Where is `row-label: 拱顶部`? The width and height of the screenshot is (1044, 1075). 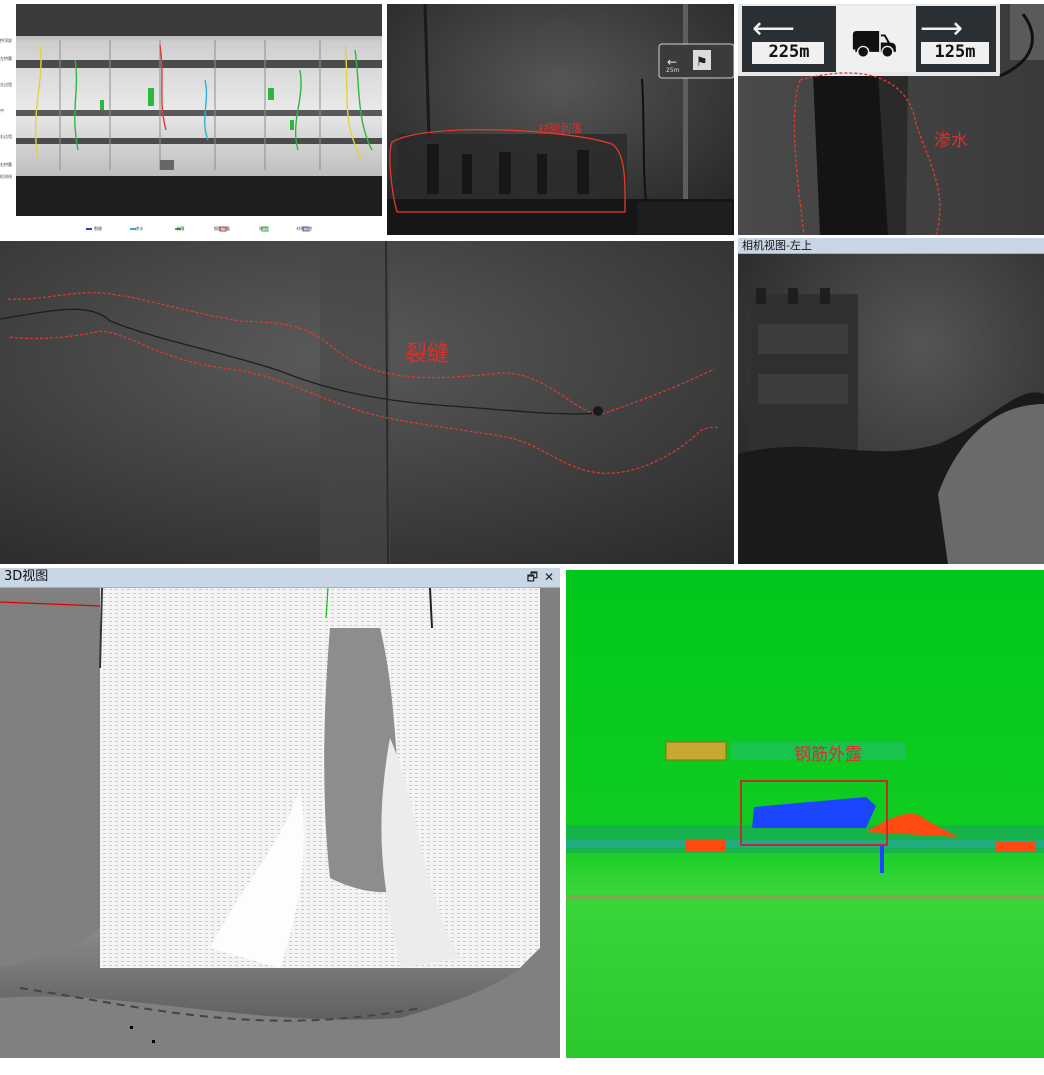 row-label: 拱顶部 is located at coordinates (6, 40).